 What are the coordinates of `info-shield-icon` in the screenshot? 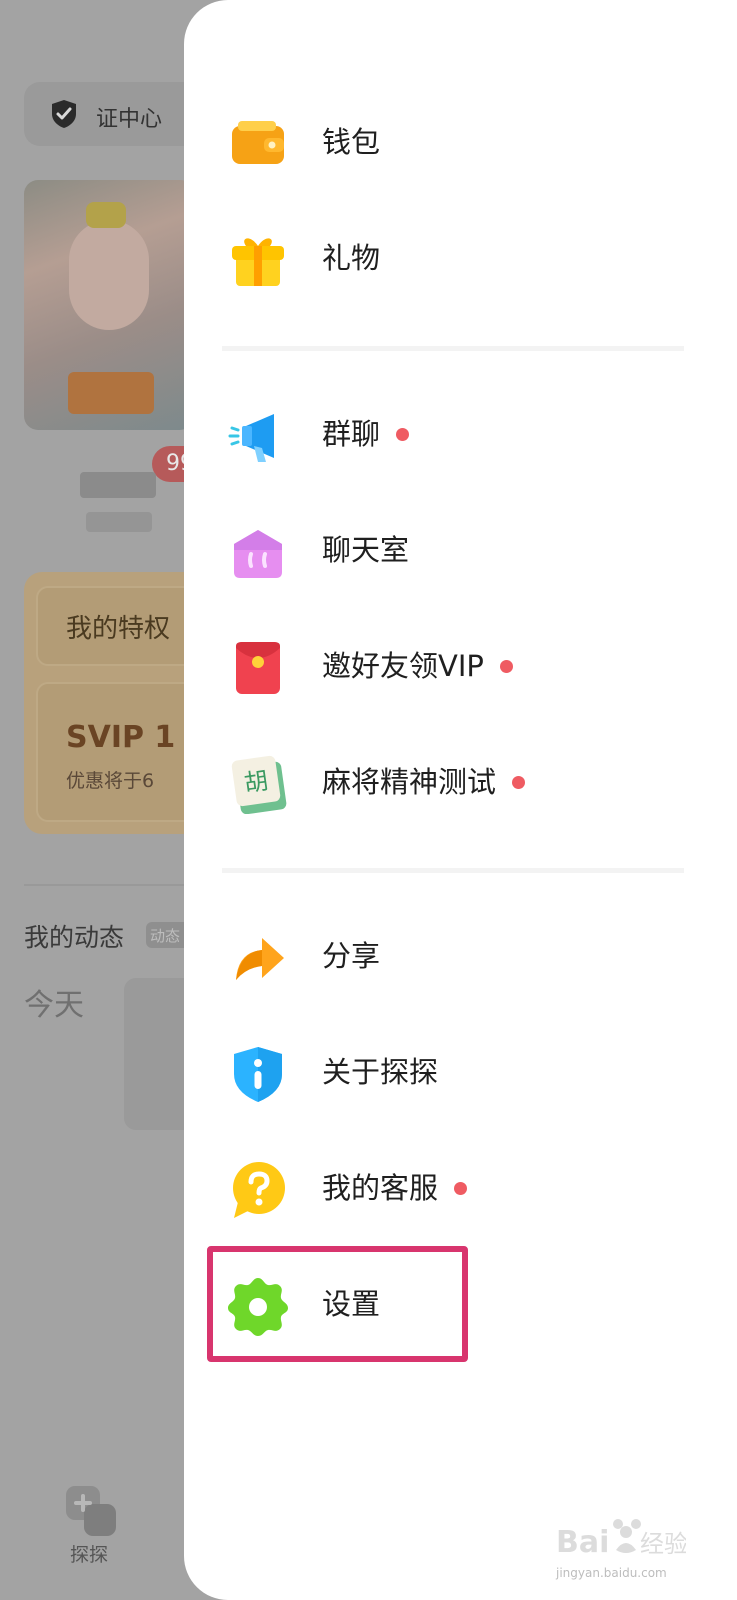 It's located at (258, 1074).